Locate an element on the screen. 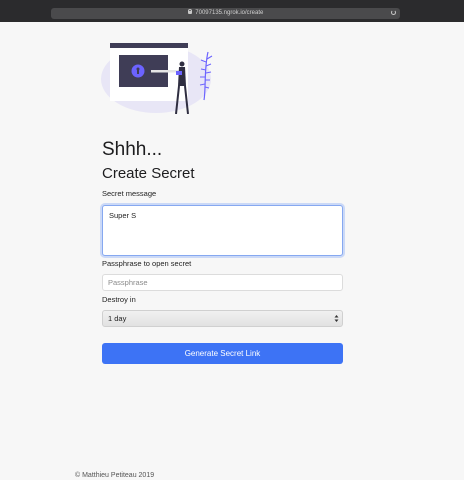 The height and width of the screenshot is (480, 464). destroy-in-selected-value: 1 day is located at coordinates (117, 318).